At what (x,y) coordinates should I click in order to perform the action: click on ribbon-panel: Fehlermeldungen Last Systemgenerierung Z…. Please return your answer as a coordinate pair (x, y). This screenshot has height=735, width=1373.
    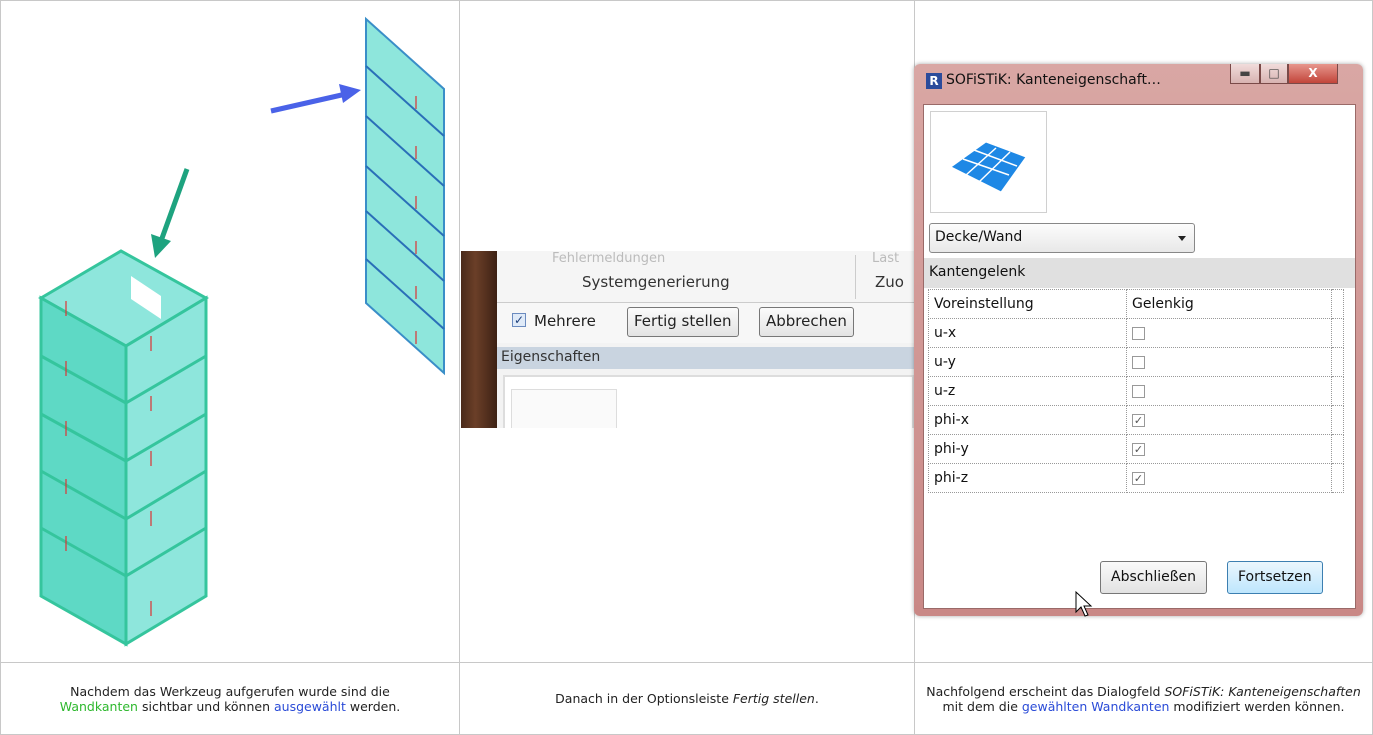
    Looking at the image, I should click on (705, 277).